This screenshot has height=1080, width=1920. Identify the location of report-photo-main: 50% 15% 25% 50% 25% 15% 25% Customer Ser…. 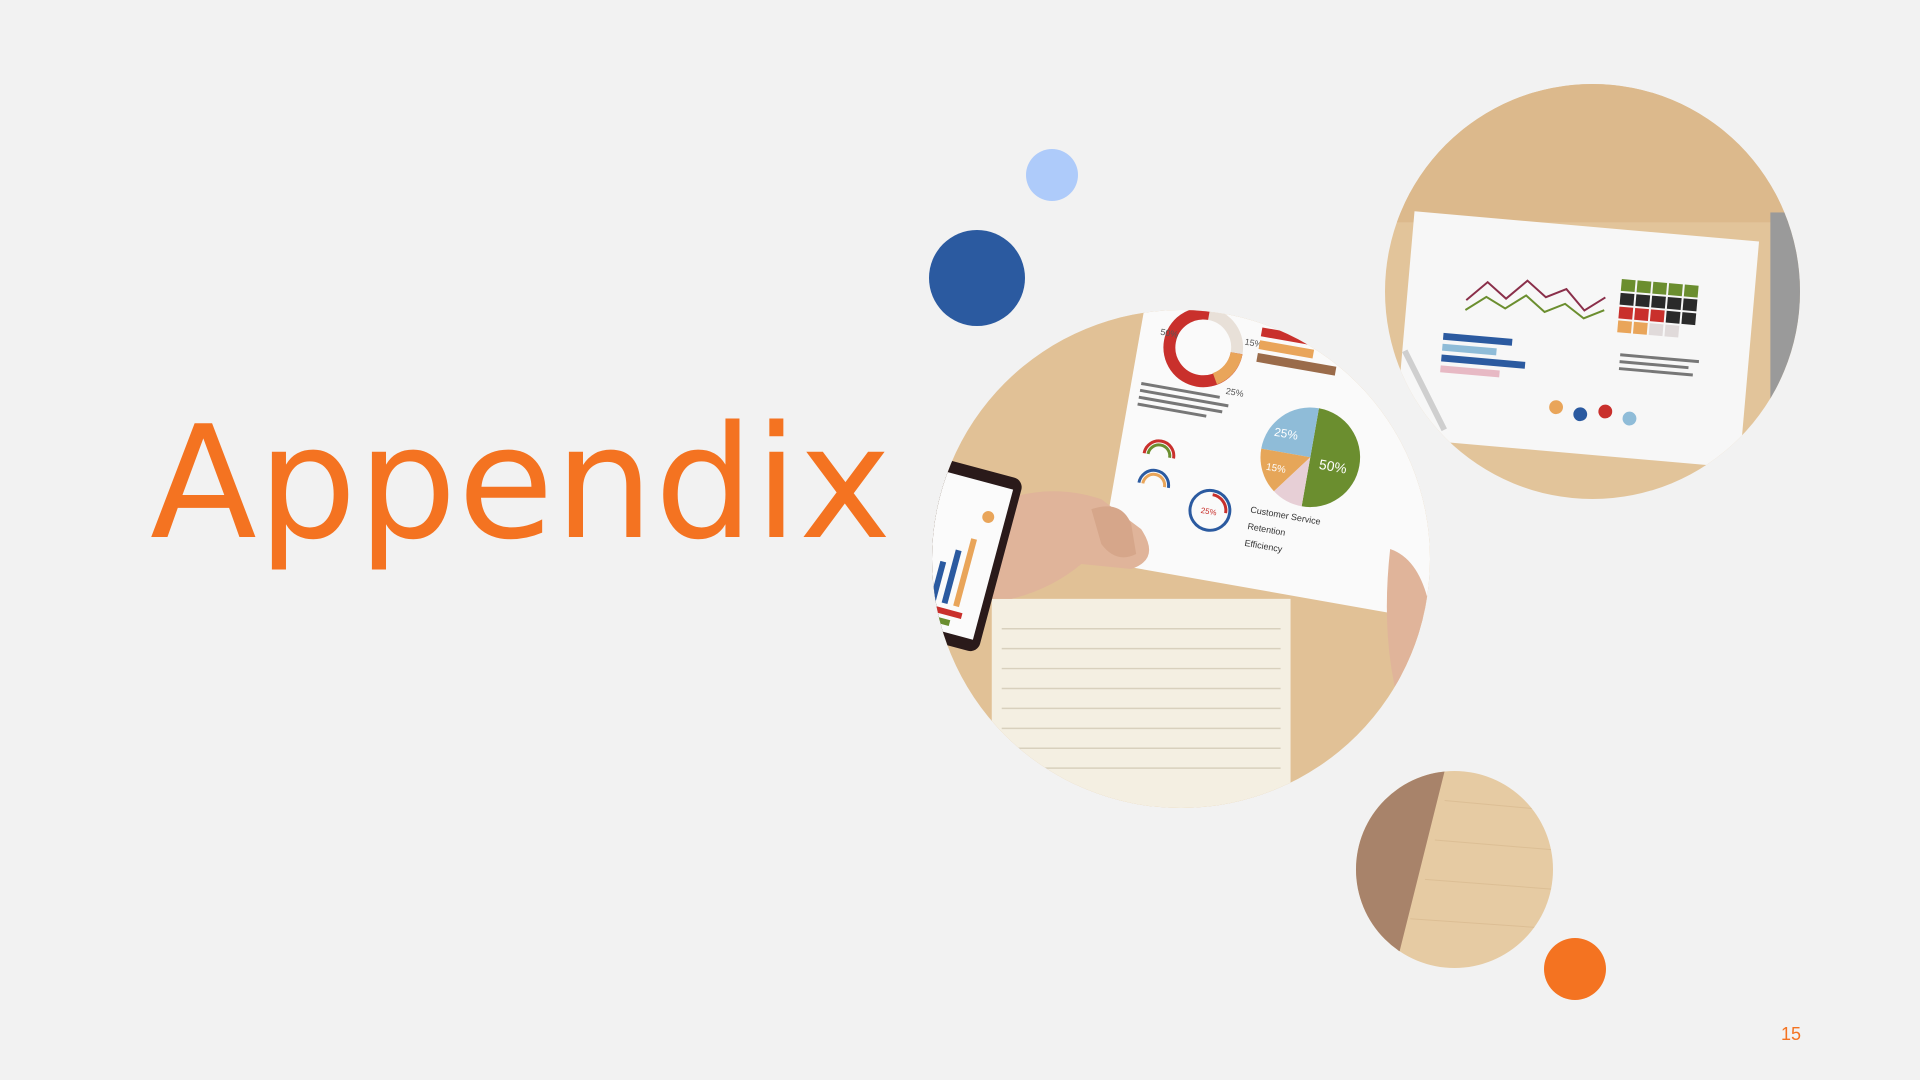
(1181, 559).